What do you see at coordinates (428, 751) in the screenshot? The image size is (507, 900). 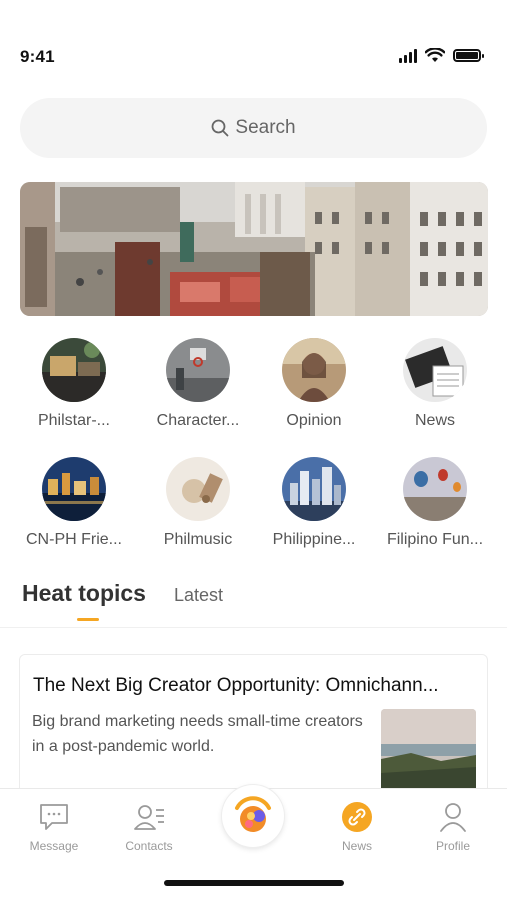 I see `article-thumbnail` at bounding box center [428, 751].